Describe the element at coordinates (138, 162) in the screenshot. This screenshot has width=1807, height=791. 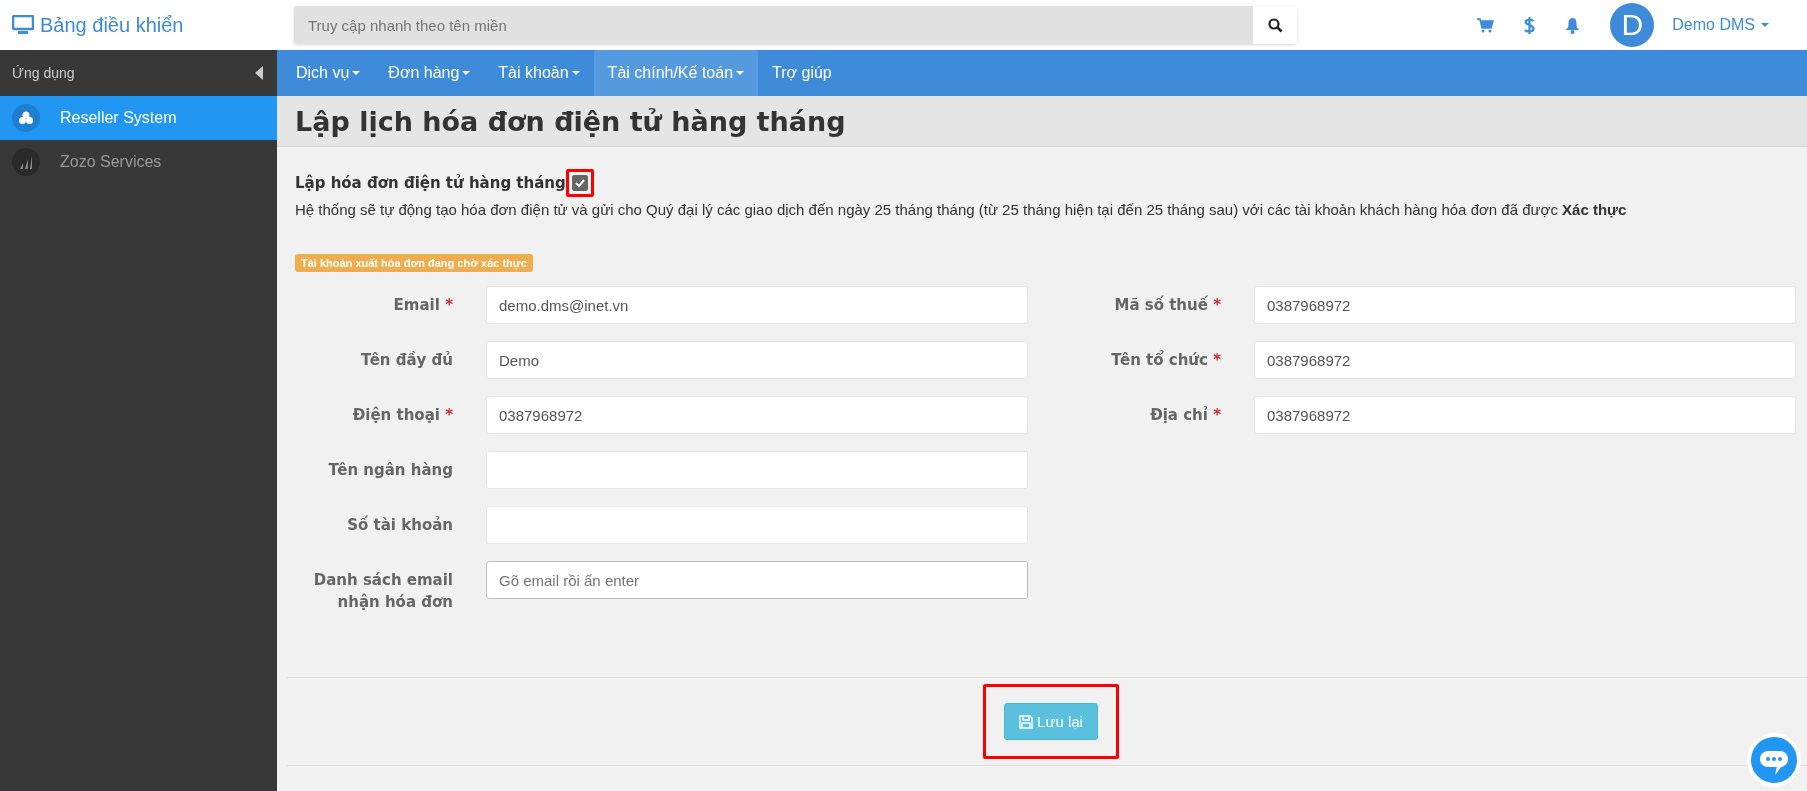
I see `sidebar-item: Zozo Services` at that location.